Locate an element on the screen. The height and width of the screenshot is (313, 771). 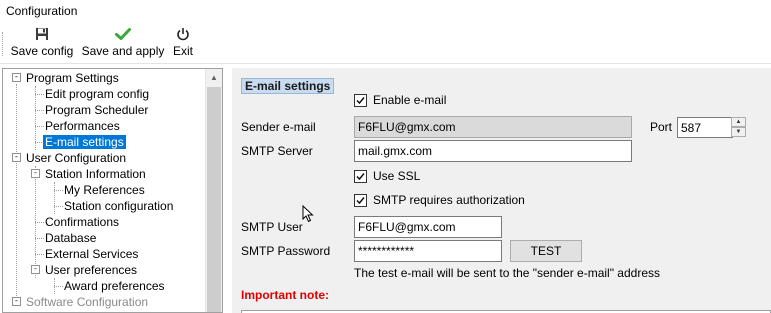
section-title: E-mail settings is located at coordinates (288, 86).